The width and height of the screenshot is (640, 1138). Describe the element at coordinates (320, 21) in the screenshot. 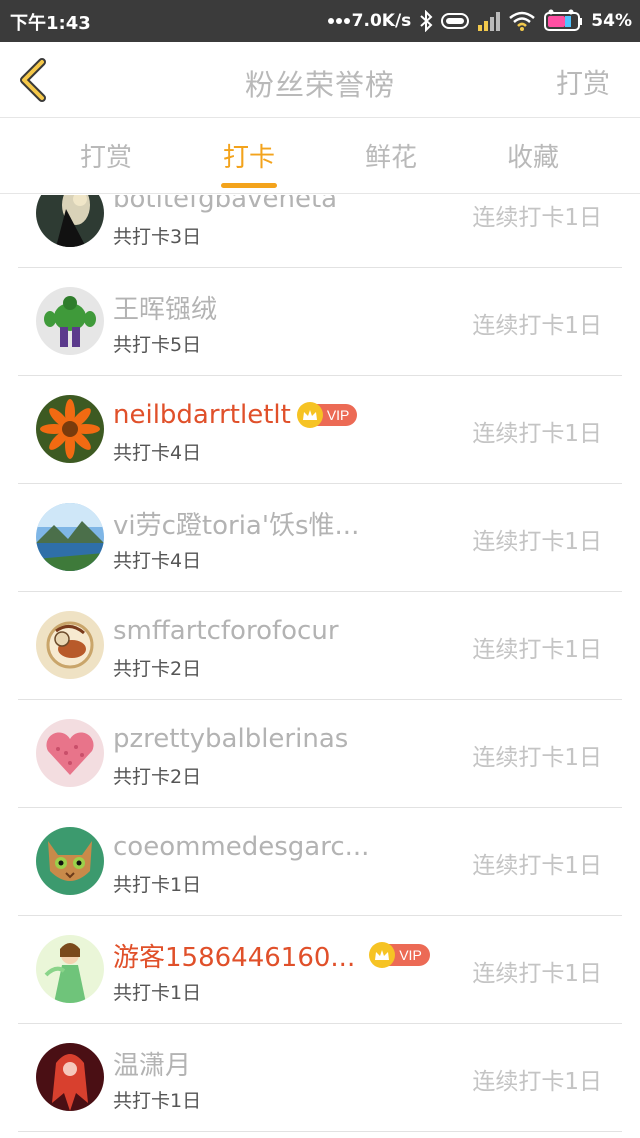

I see `status-bar: 下午1:43 7.0K/s 54%` at that location.